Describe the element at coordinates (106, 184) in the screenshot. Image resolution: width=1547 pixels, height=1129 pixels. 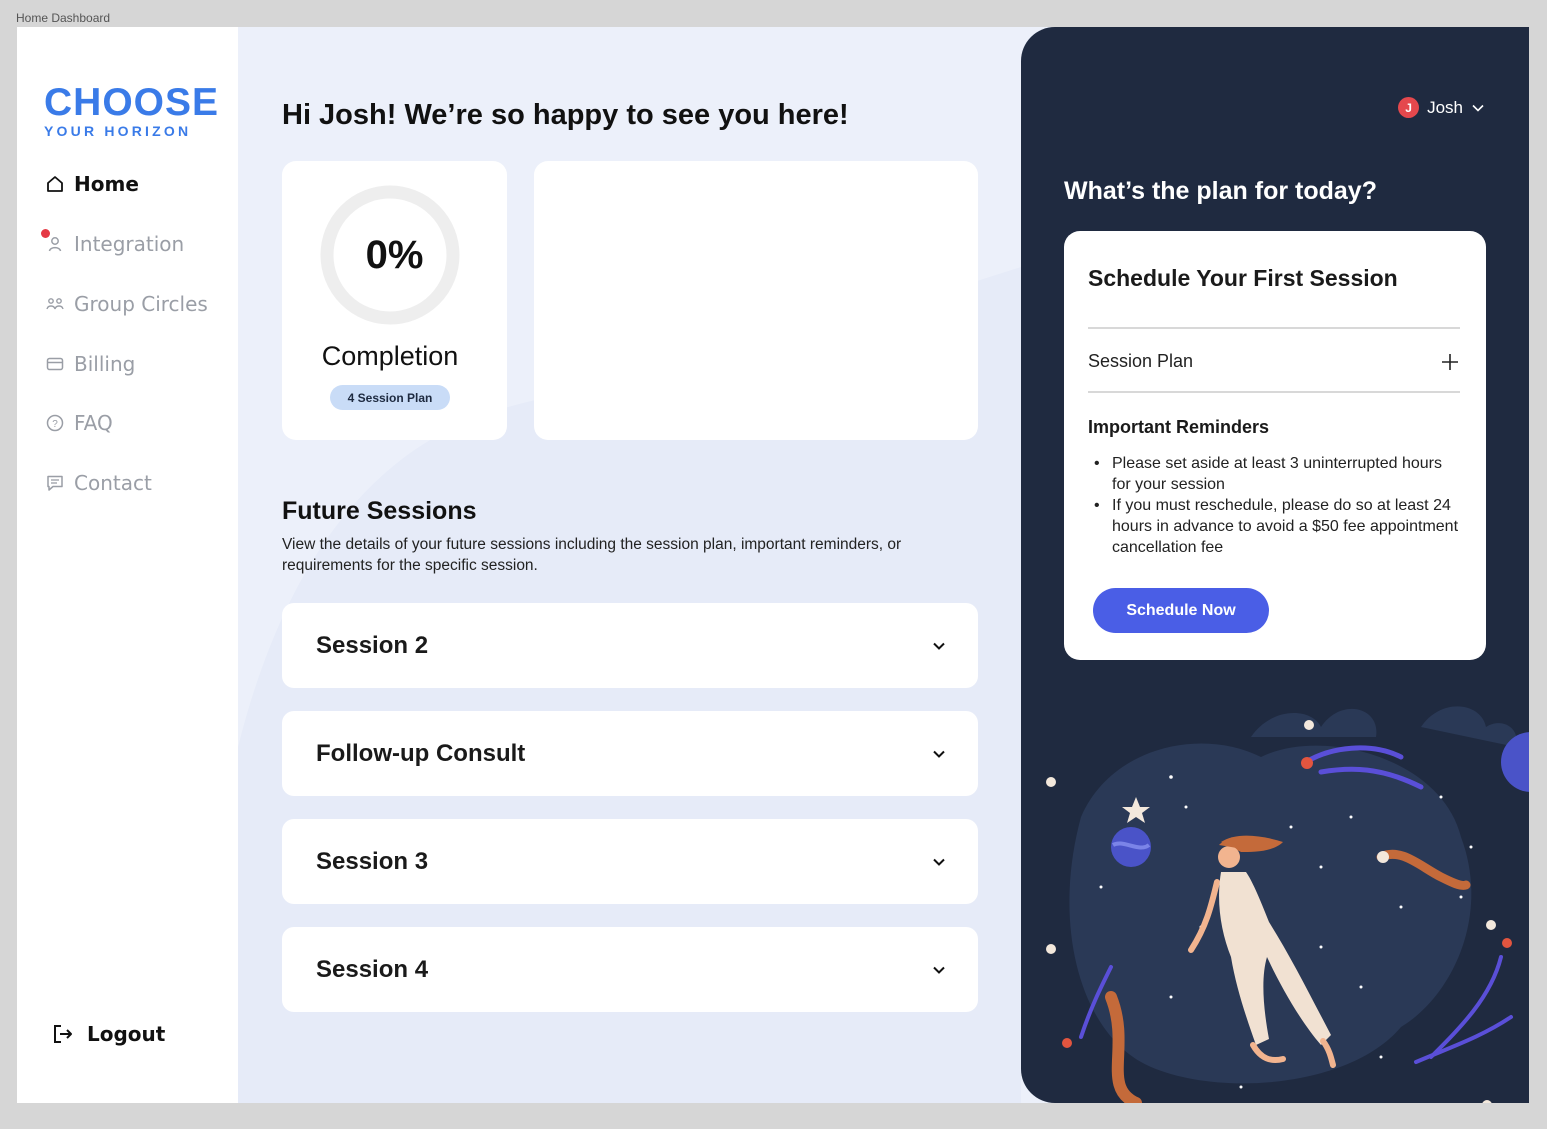
I see `sidebar-item-label: Home` at that location.